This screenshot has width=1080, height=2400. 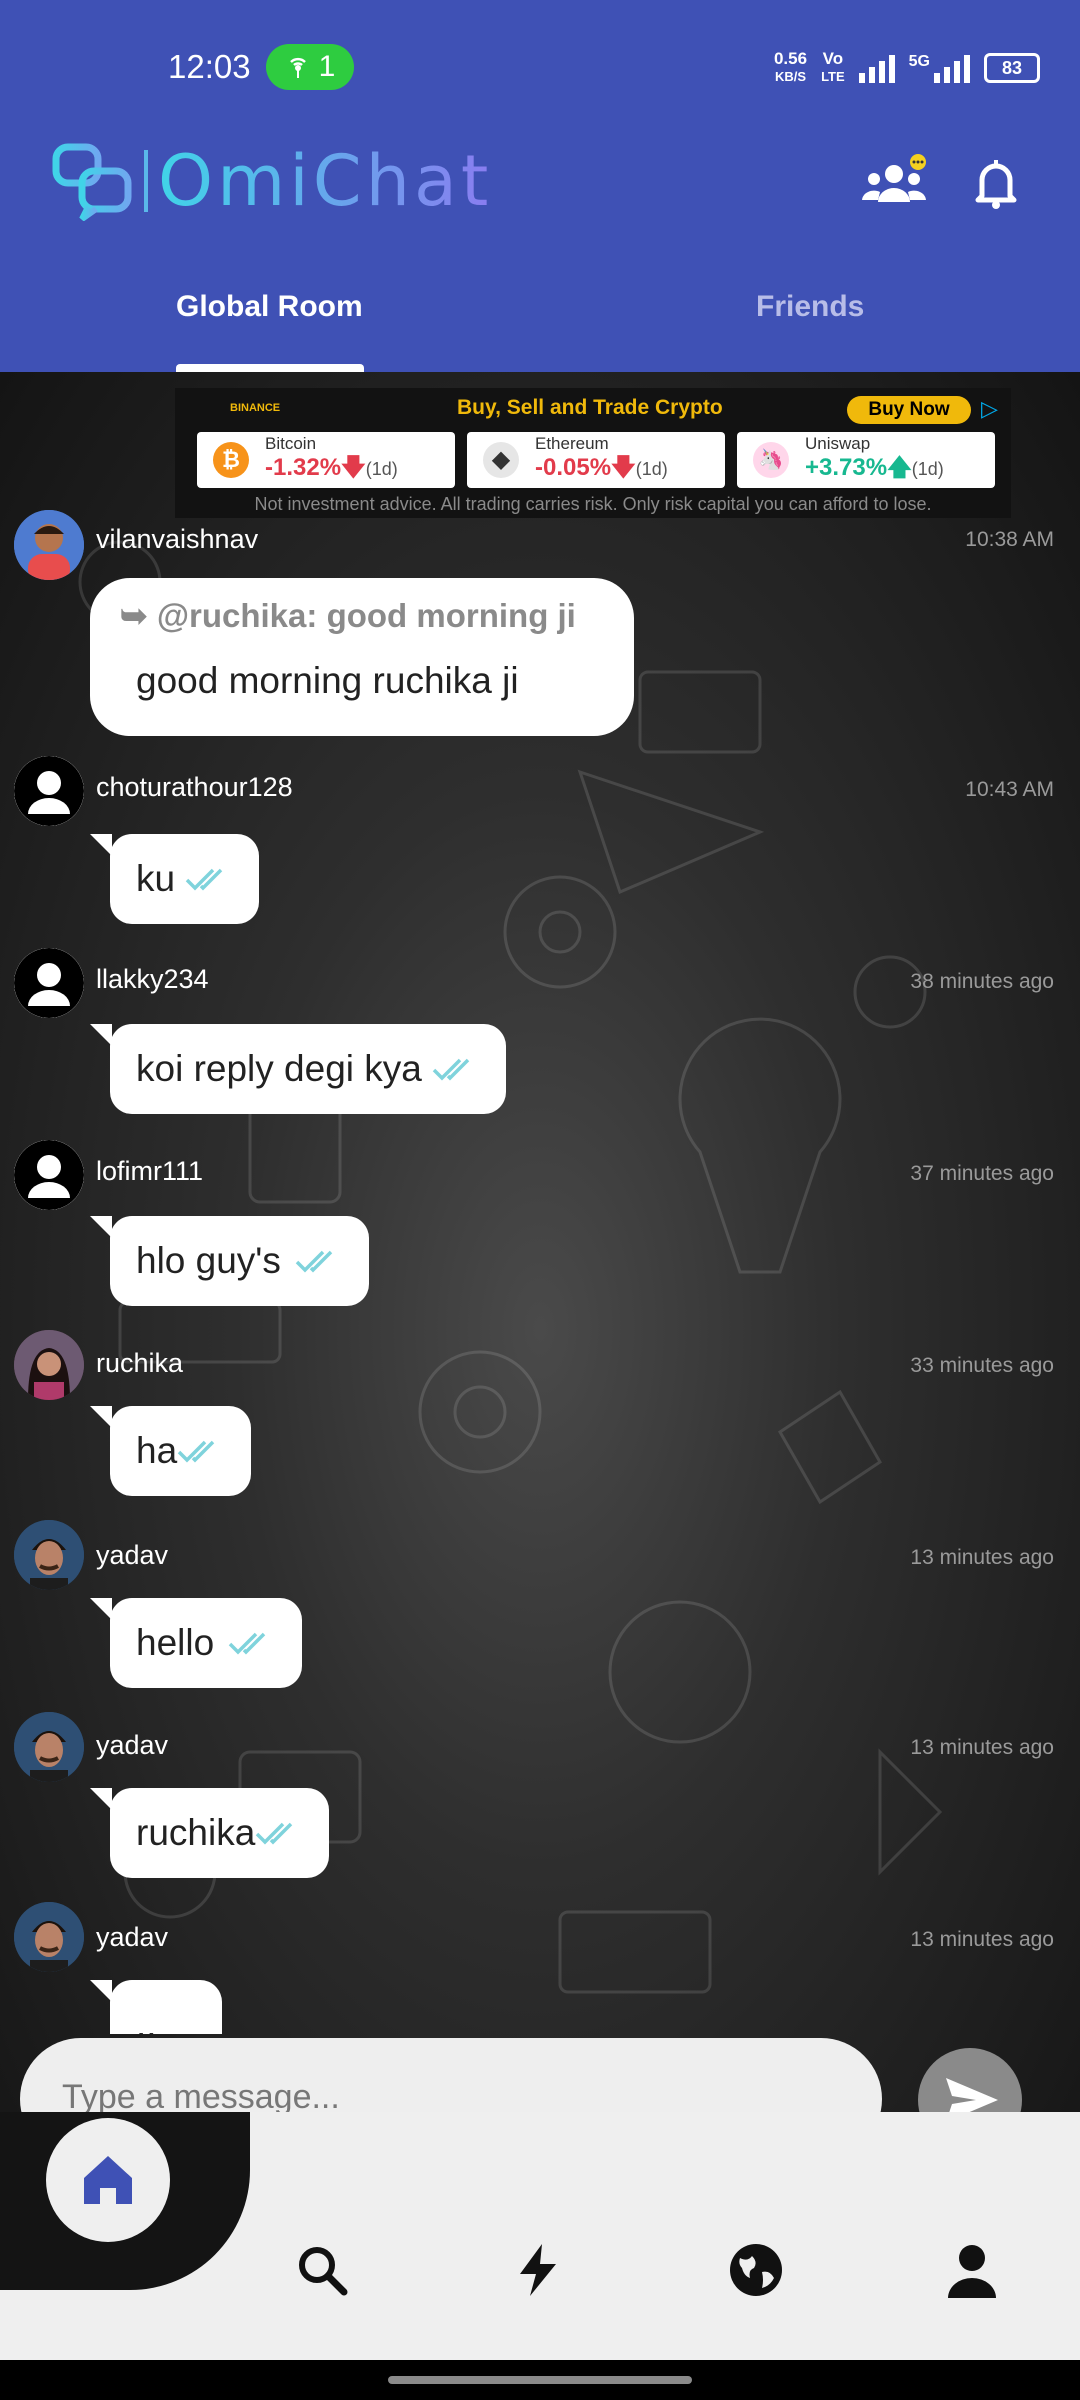 I want to click on message-text: good morning ruchika ji, so click(x=327, y=680).